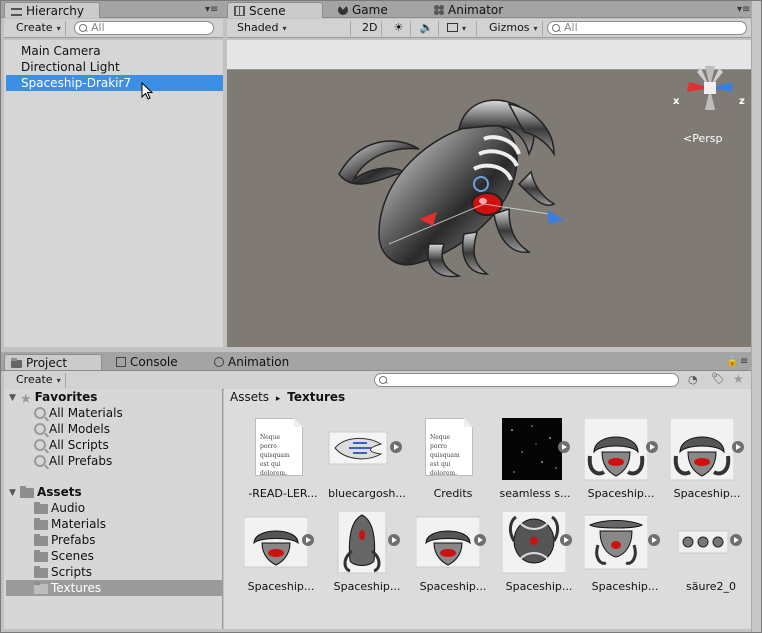 Image resolution: width=762 pixels, height=633 pixels. Describe the element at coordinates (460, 28) in the screenshot. I see `effects-dropdown-icon` at that location.